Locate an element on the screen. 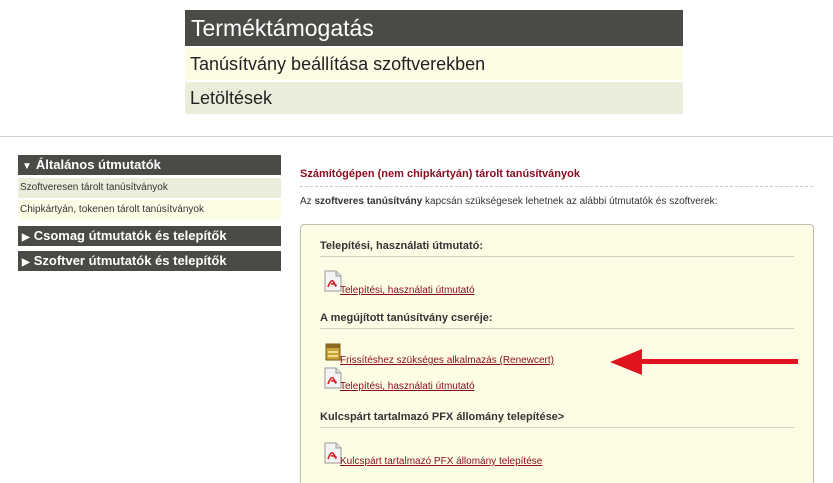  sidebar-section-software: ▶ Szoftver útmutatók és telepítők is located at coordinates (149, 261).